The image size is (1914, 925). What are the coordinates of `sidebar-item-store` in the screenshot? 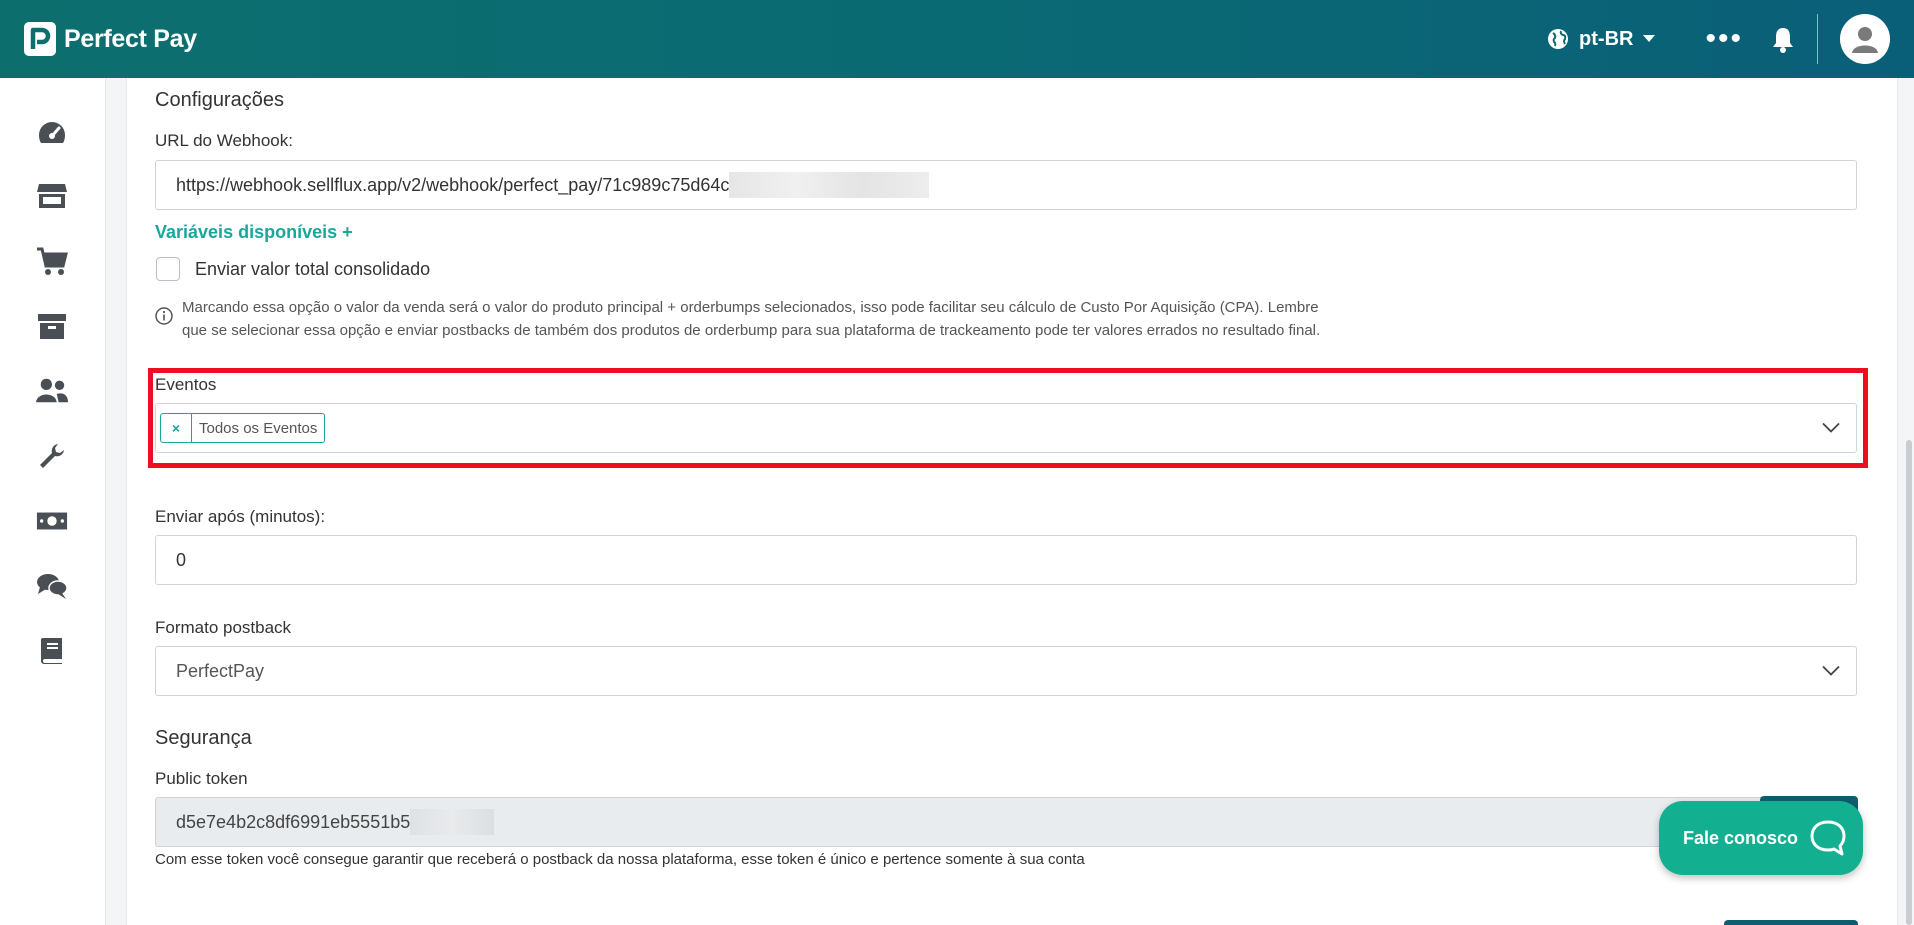 It's located at (52, 196).